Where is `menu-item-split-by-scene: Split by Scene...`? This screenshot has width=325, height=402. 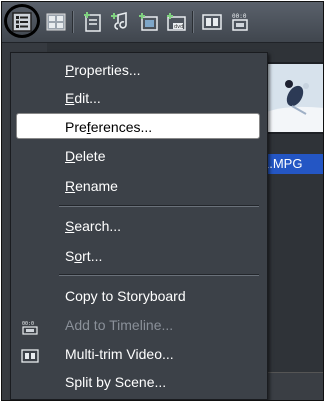
menu-item-split-by-scene: Split by Scene... is located at coordinates (139, 382).